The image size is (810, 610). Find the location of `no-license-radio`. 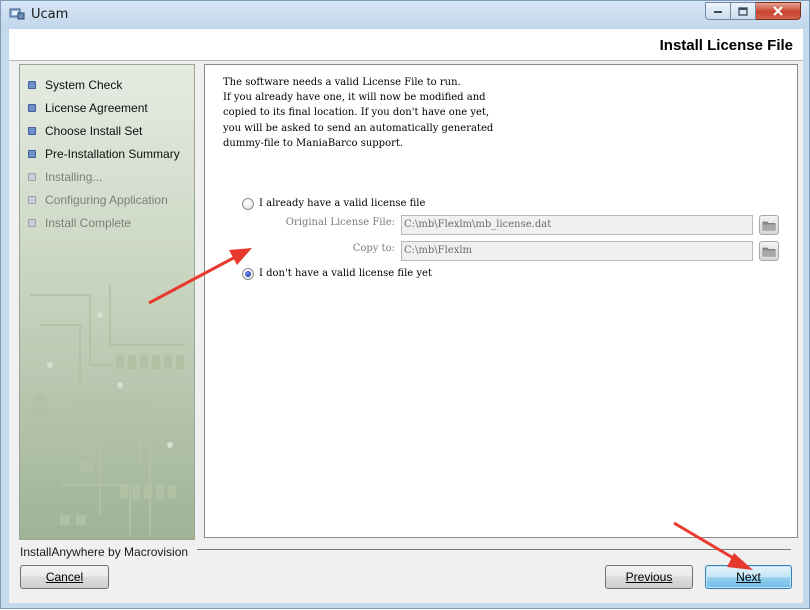

no-license-radio is located at coordinates (248, 274).